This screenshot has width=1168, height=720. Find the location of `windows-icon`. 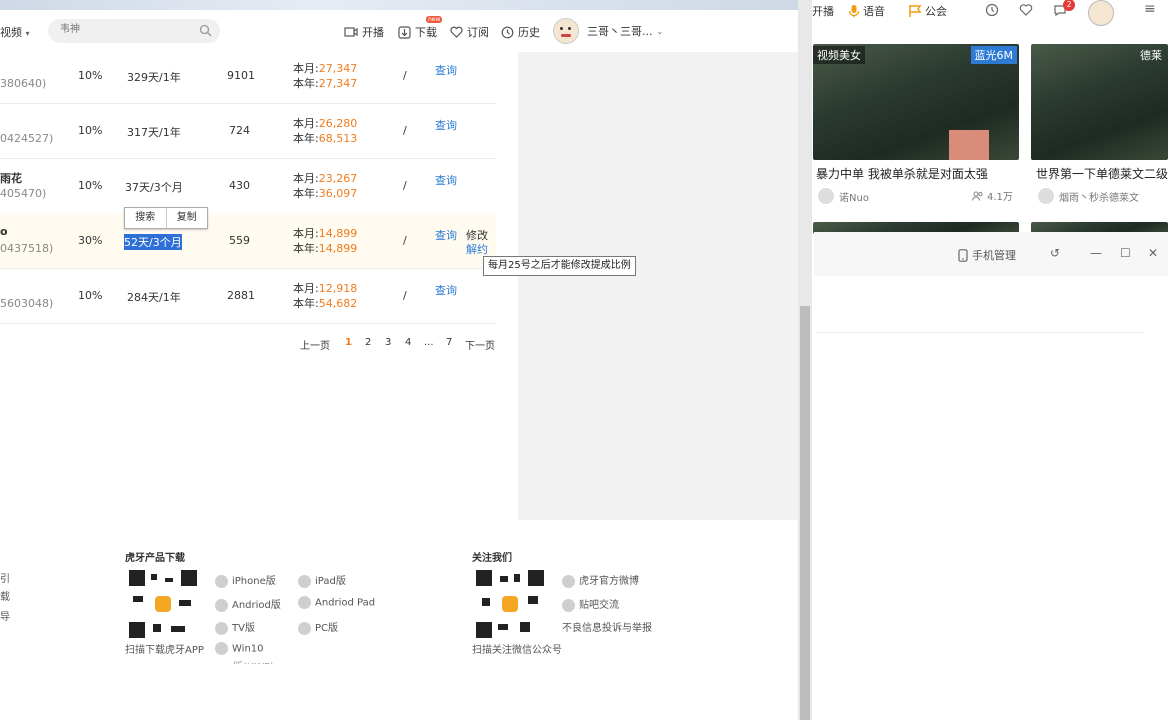

windows-icon is located at coordinates (221, 648).